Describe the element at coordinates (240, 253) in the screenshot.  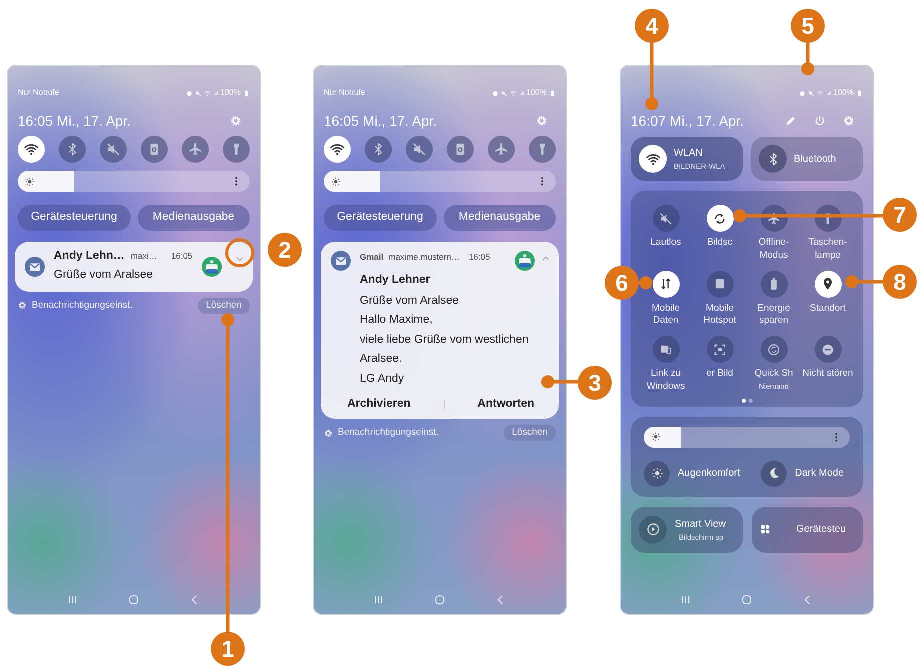
I see `highlight-ring` at that location.